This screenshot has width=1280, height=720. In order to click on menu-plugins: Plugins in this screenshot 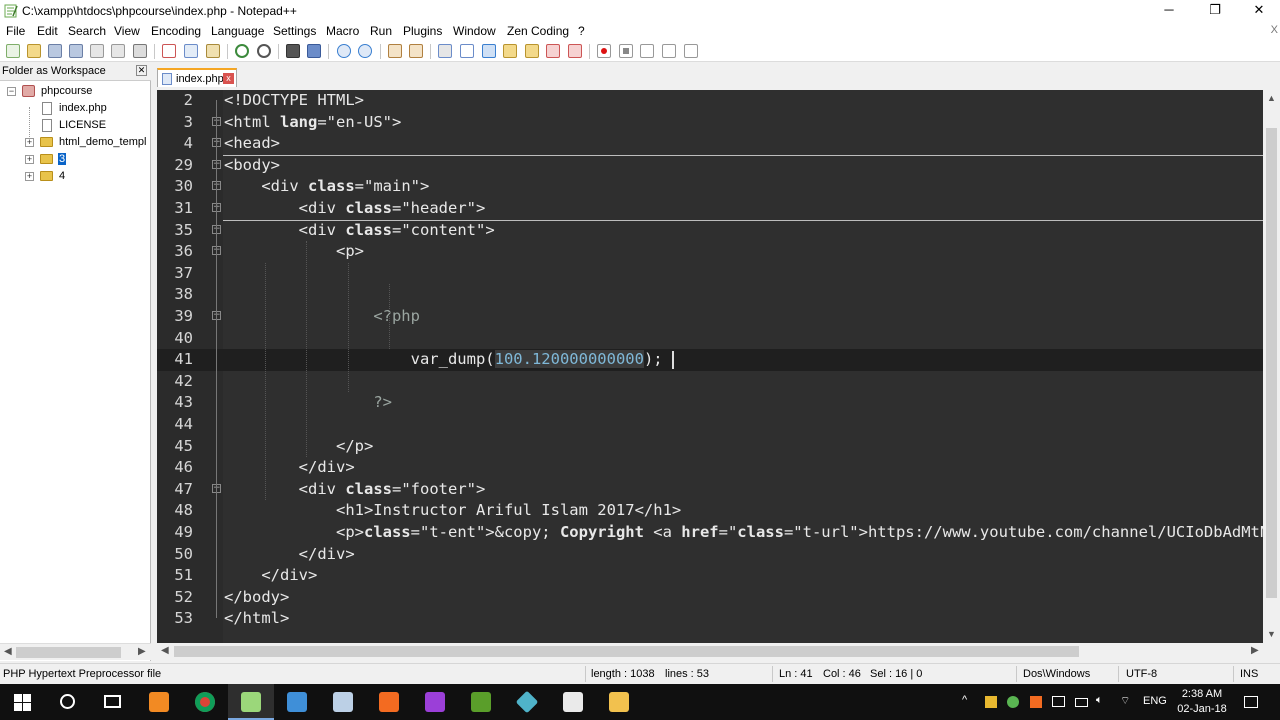, I will do `click(422, 31)`.